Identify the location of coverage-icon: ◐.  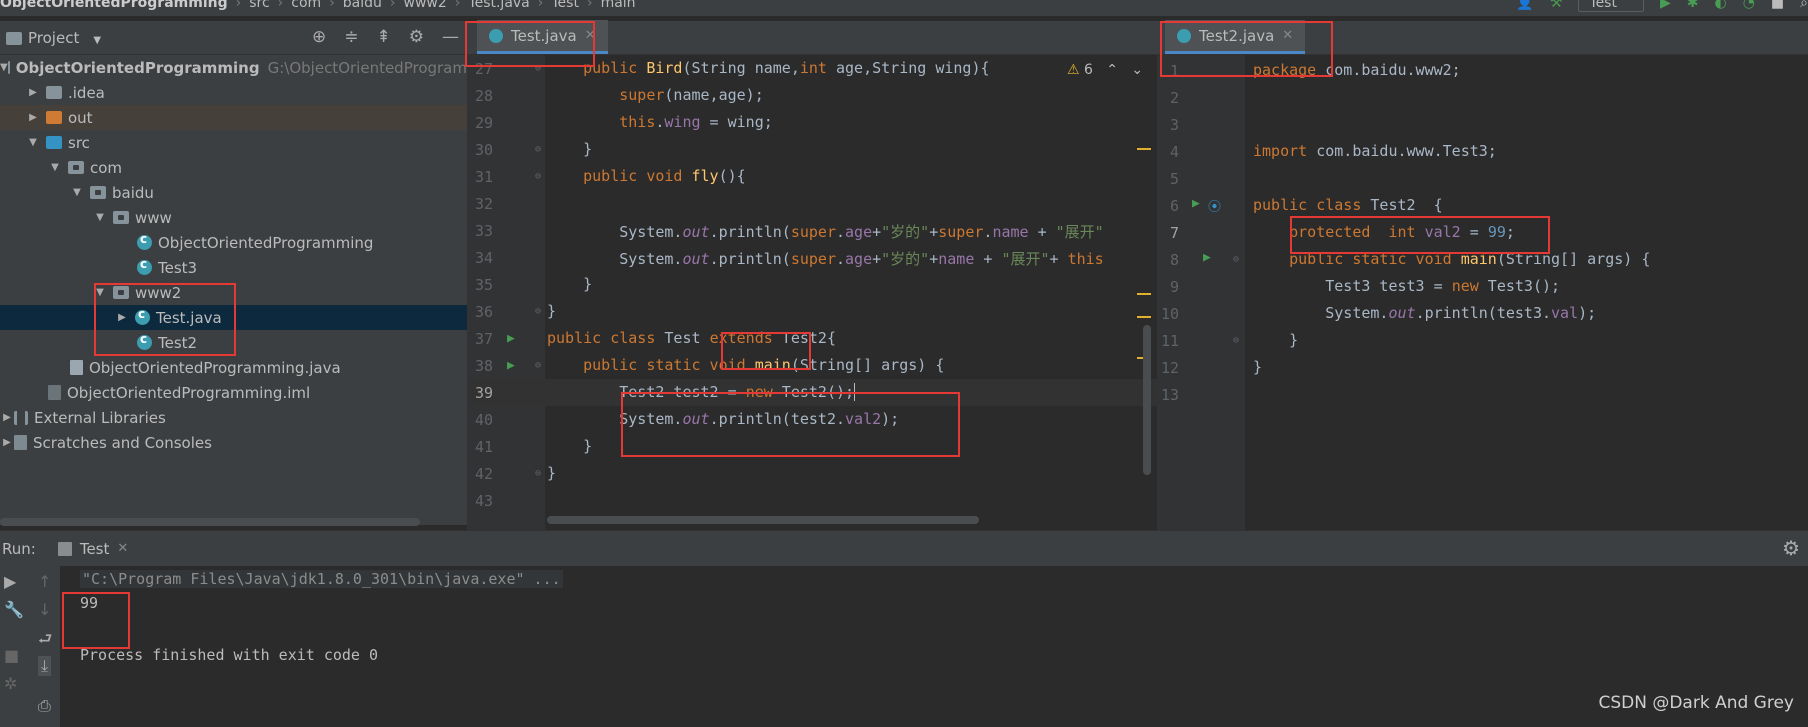
(1720, 5).